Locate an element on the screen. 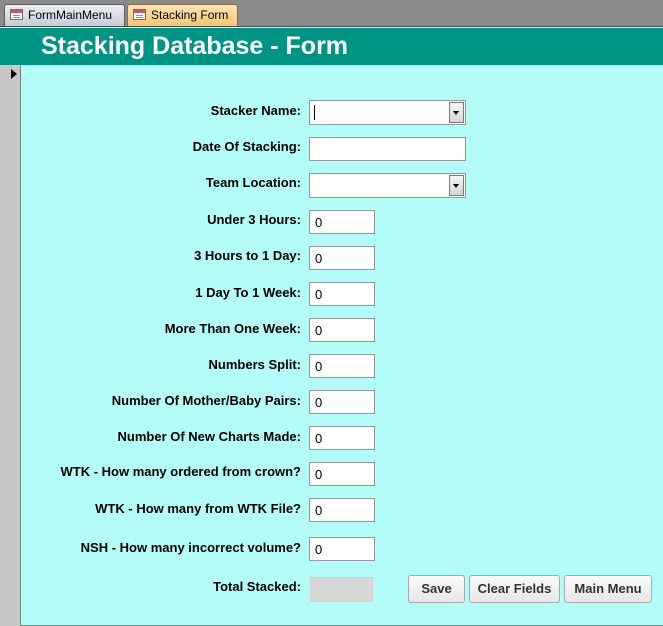  total-stacked-value is located at coordinates (341, 589).